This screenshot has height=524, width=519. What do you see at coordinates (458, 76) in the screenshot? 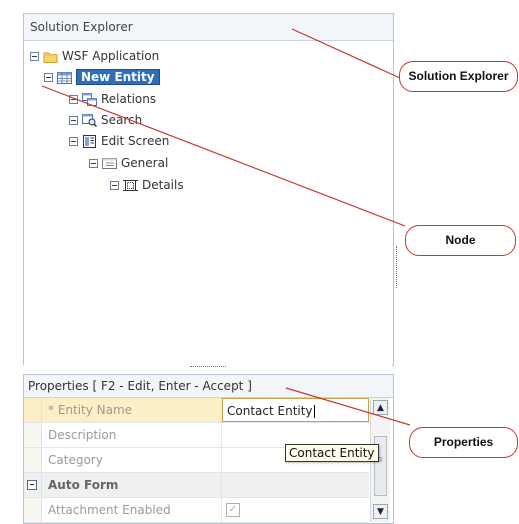
I see `callout-solution-explorer: Solution Explorer` at bounding box center [458, 76].